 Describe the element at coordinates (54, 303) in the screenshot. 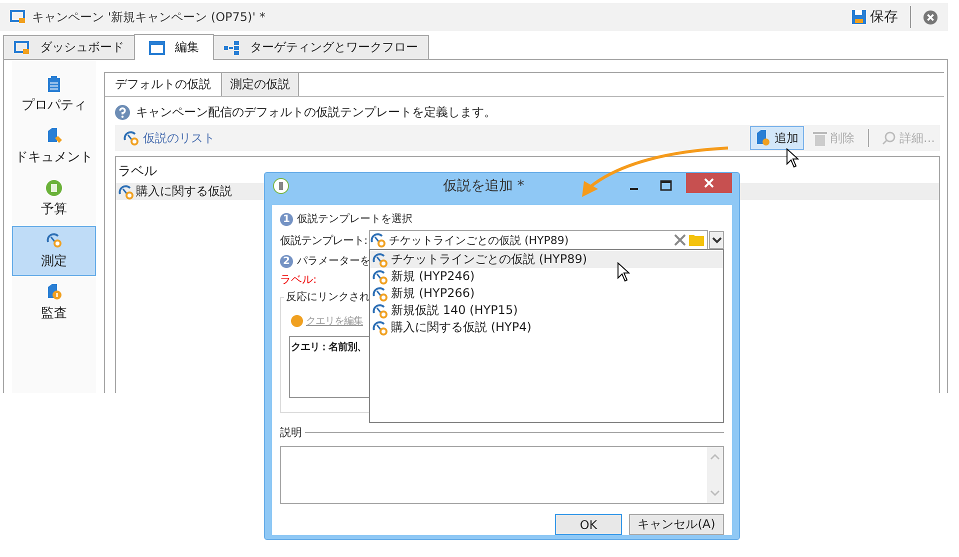

I see `sidebar-item: 監査` at that location.